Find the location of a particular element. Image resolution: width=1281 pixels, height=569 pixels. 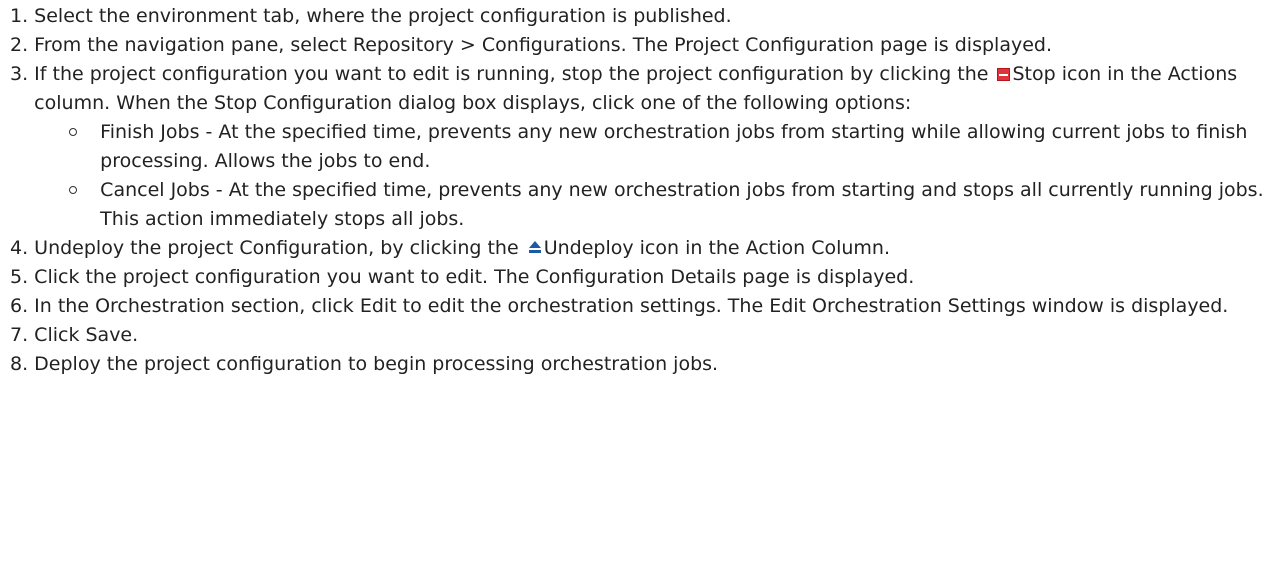

step-number: 5. is located at coordinates (22, 277).